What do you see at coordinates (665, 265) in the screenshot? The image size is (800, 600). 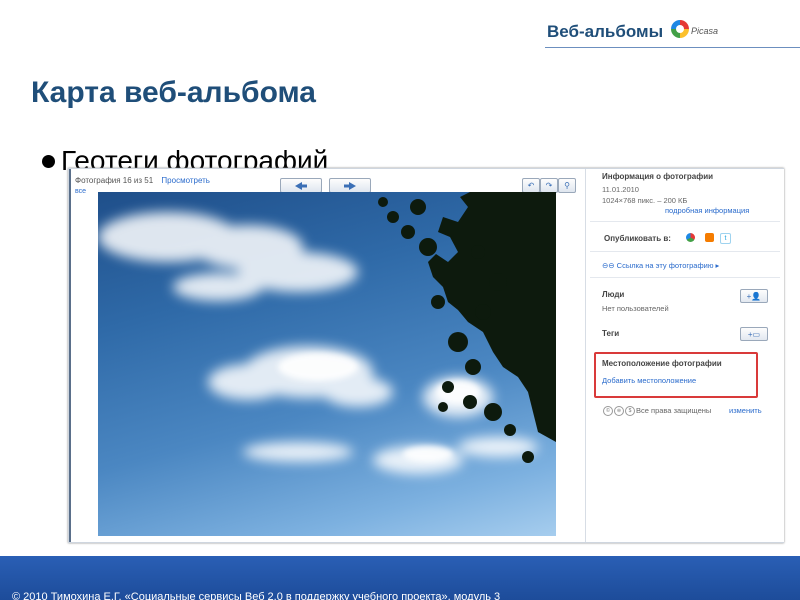 I see `photo-link-label: Ссылка на эту фотографию` at bounding box center [665, 265].